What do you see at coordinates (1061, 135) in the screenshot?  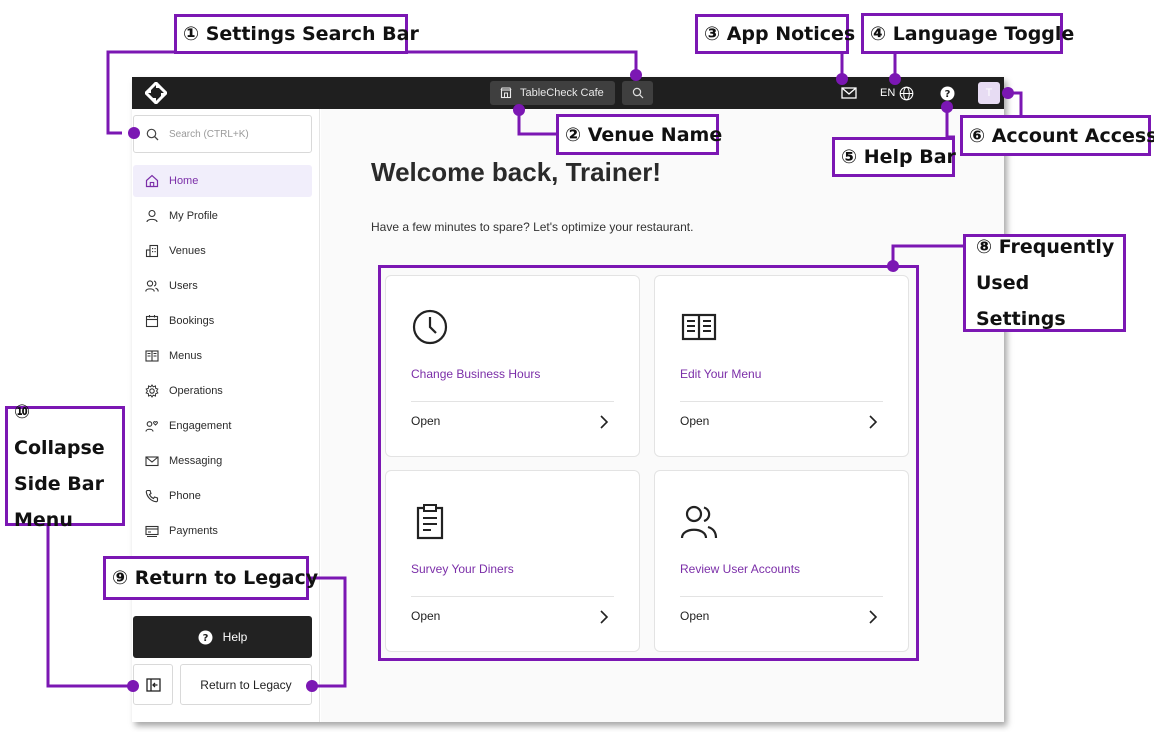 I see `annotation-text: ⑥ Account Access` at bounding box center [1061, 135].